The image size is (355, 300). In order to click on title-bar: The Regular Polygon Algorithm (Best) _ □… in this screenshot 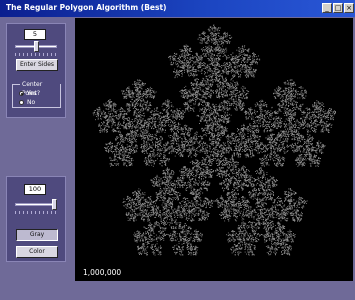, I will do `click(177, 8)`.